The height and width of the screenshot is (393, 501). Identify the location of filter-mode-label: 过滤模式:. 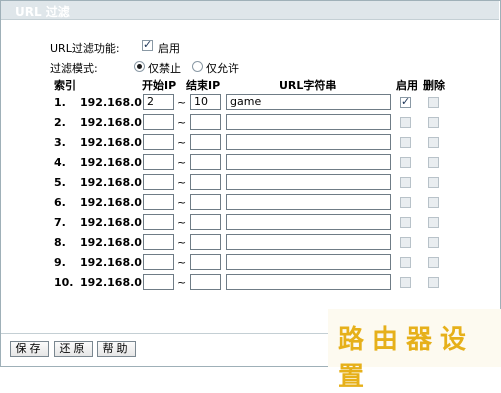
(74, 68).